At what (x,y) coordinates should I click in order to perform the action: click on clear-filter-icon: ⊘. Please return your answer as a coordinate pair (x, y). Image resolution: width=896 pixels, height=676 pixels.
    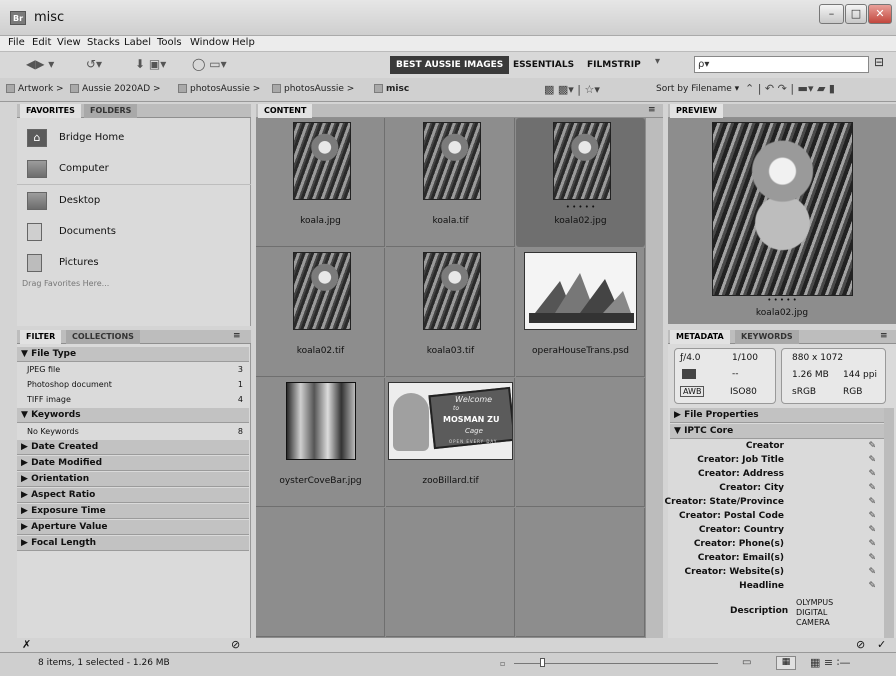
    Looking at the image, I should click on (235, 644).